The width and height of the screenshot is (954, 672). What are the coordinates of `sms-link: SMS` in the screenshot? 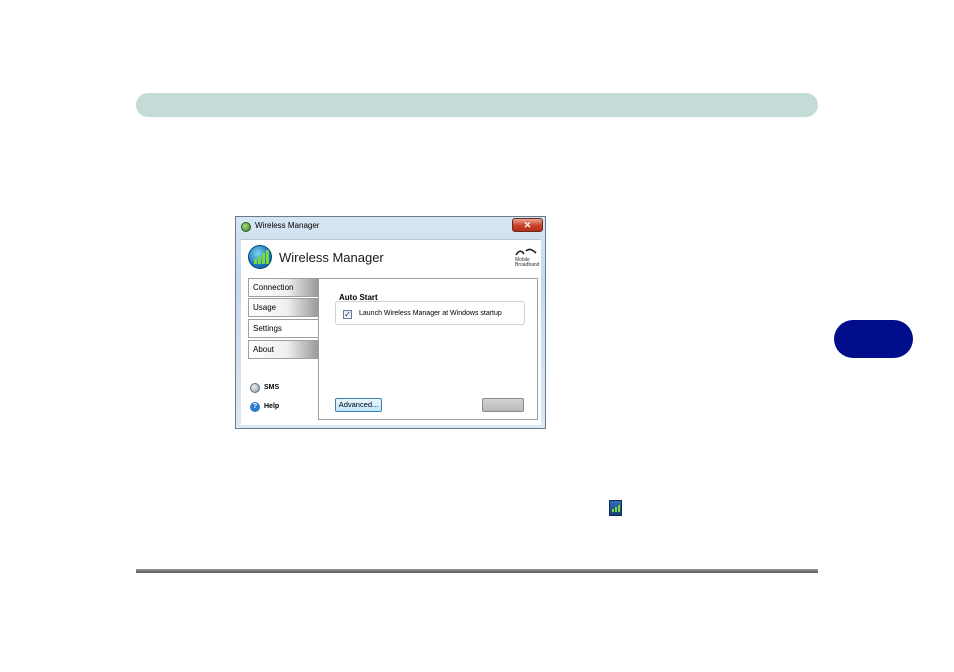 It's located at (271, 387).